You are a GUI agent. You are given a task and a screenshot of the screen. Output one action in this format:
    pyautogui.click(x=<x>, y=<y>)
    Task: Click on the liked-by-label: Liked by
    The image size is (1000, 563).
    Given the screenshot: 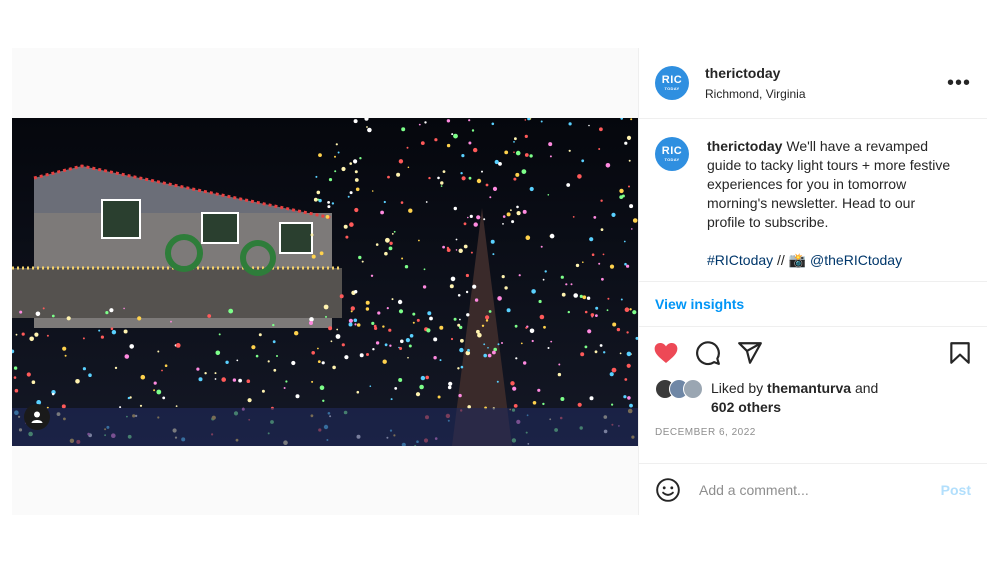 What is the action you would take?
    pyautogui.click(x=739, y=388)
    